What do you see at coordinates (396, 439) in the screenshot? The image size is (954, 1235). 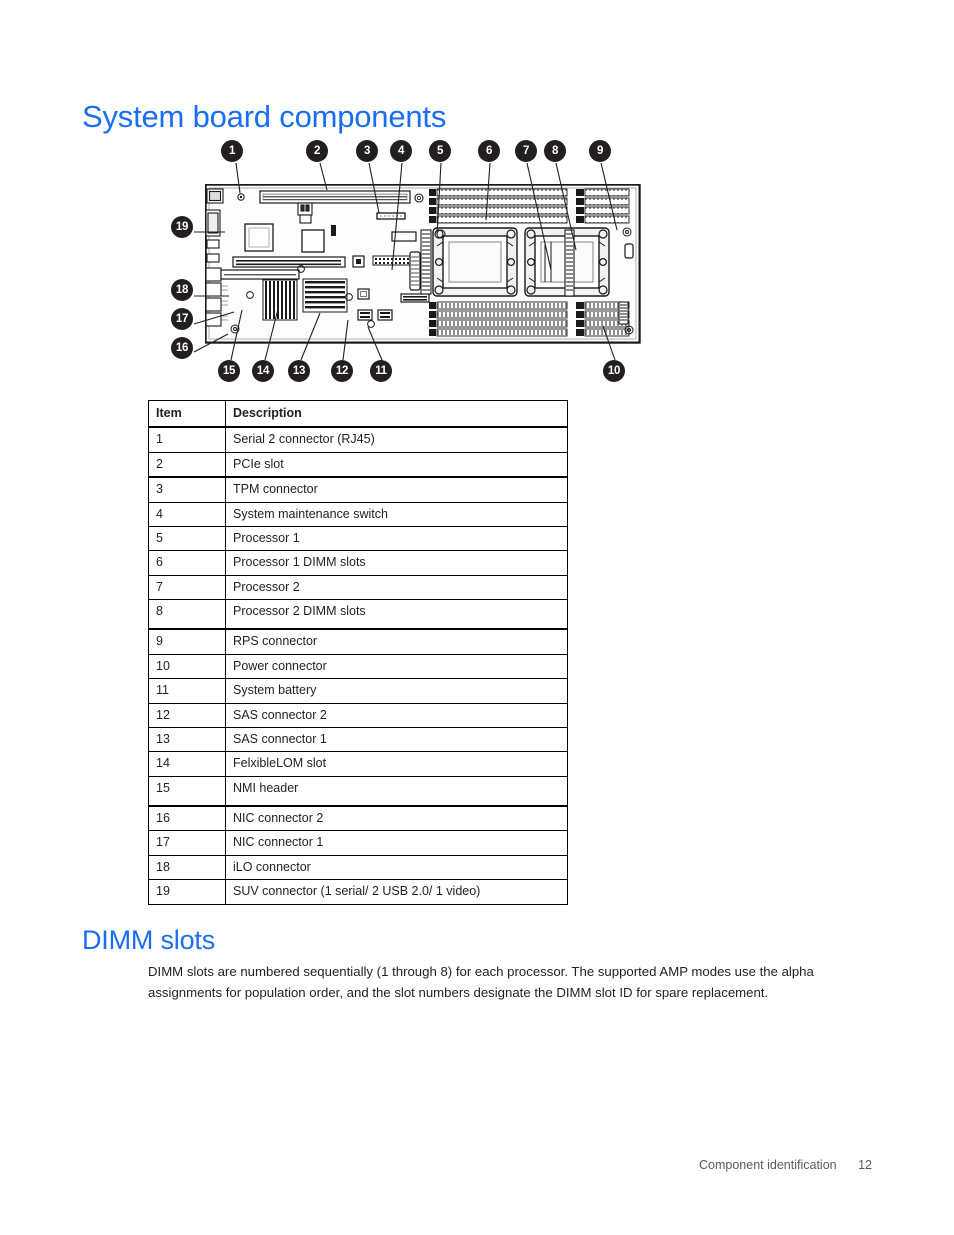 I see `cell-description: Serial 2 connector (RJ45)` at bounding box center [396, 439].